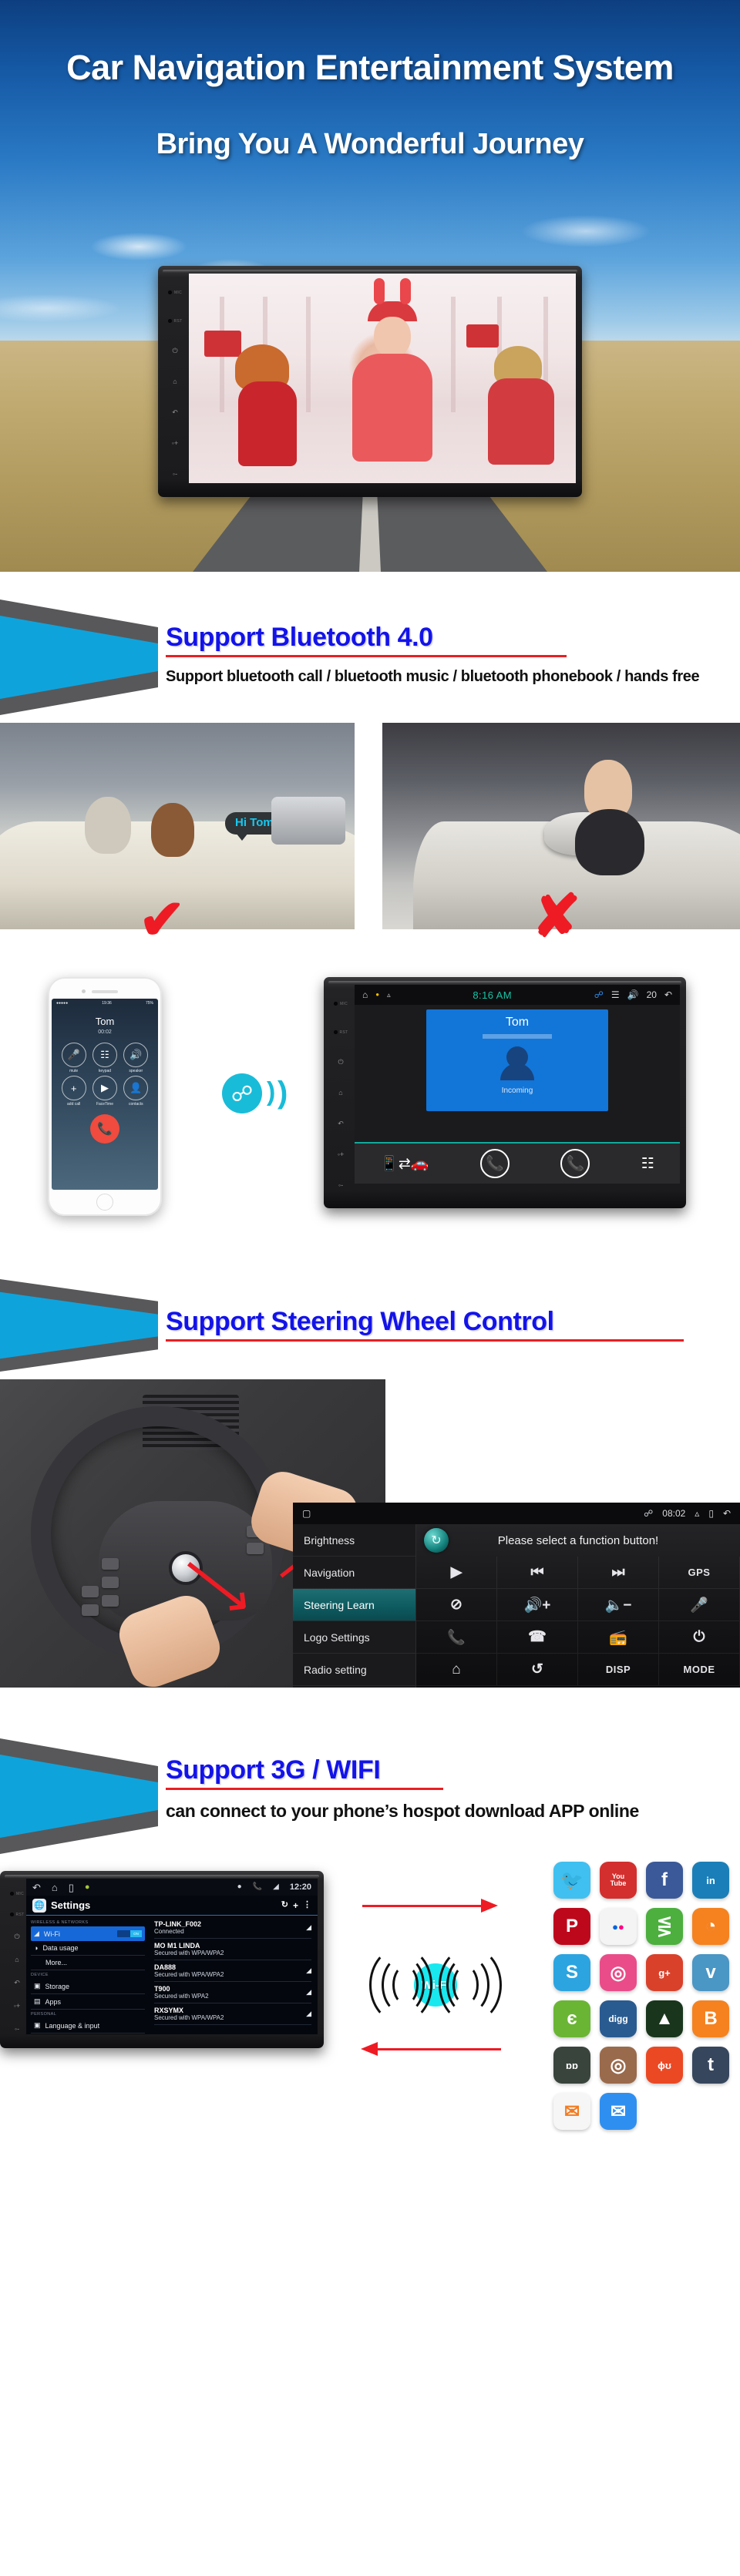 This screenshot has height=2576, width=740. I want to click on menu-item-radio-setting: Radio setting, so click(354, 1670).